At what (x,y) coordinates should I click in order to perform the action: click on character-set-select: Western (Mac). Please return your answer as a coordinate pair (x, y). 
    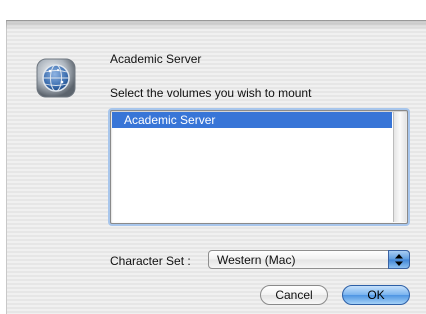
    Looking at the image, I should click on (309, 259).